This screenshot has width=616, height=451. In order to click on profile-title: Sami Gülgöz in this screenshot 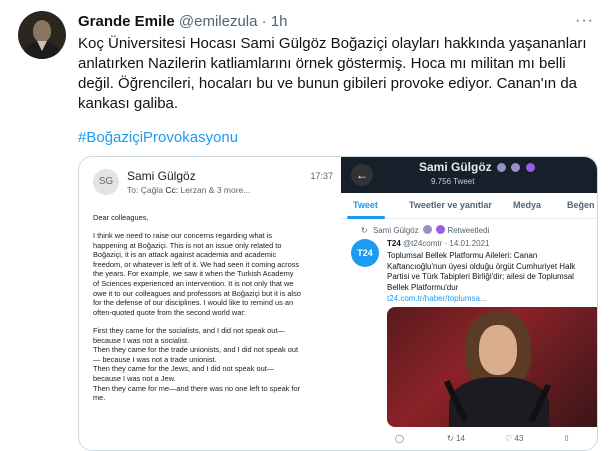, I will do `click(477, 167)`.